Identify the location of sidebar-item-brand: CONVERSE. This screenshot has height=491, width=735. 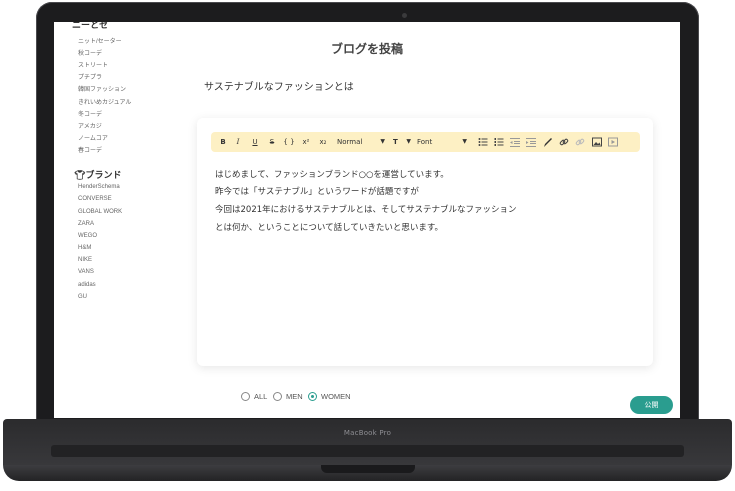
(95, 199).